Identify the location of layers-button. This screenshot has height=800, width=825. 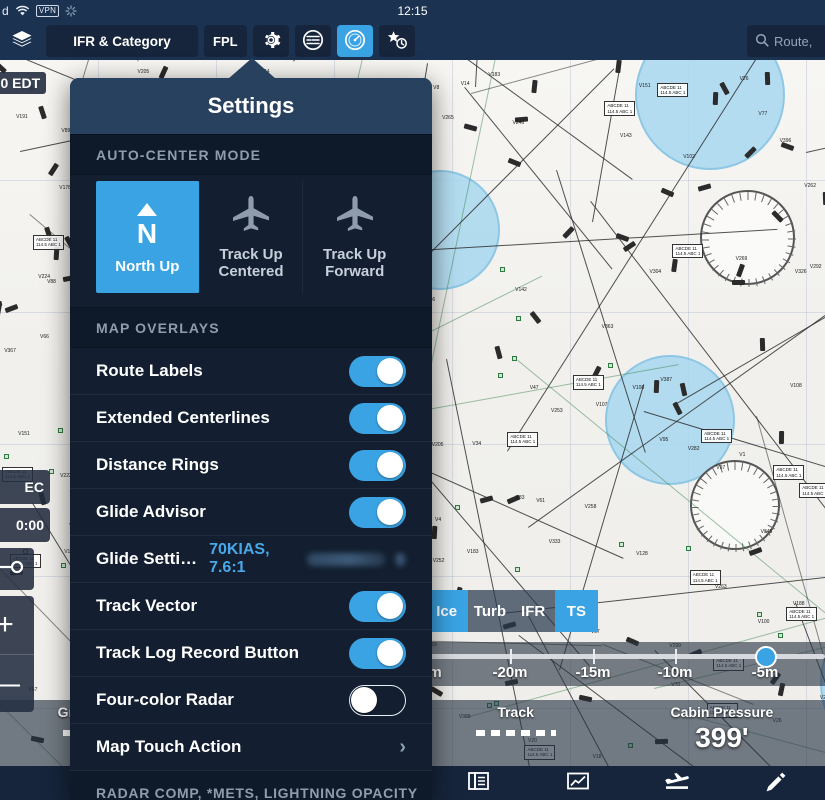
(22, 41).